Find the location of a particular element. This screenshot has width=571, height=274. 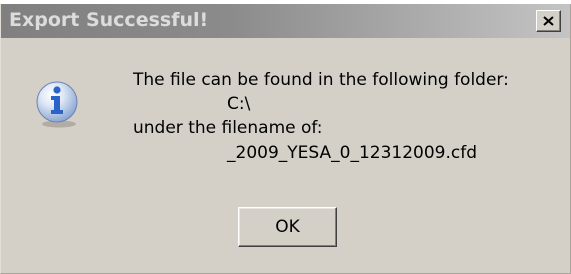

title-bar: Export Successful! is located at coordinates (285, 21).